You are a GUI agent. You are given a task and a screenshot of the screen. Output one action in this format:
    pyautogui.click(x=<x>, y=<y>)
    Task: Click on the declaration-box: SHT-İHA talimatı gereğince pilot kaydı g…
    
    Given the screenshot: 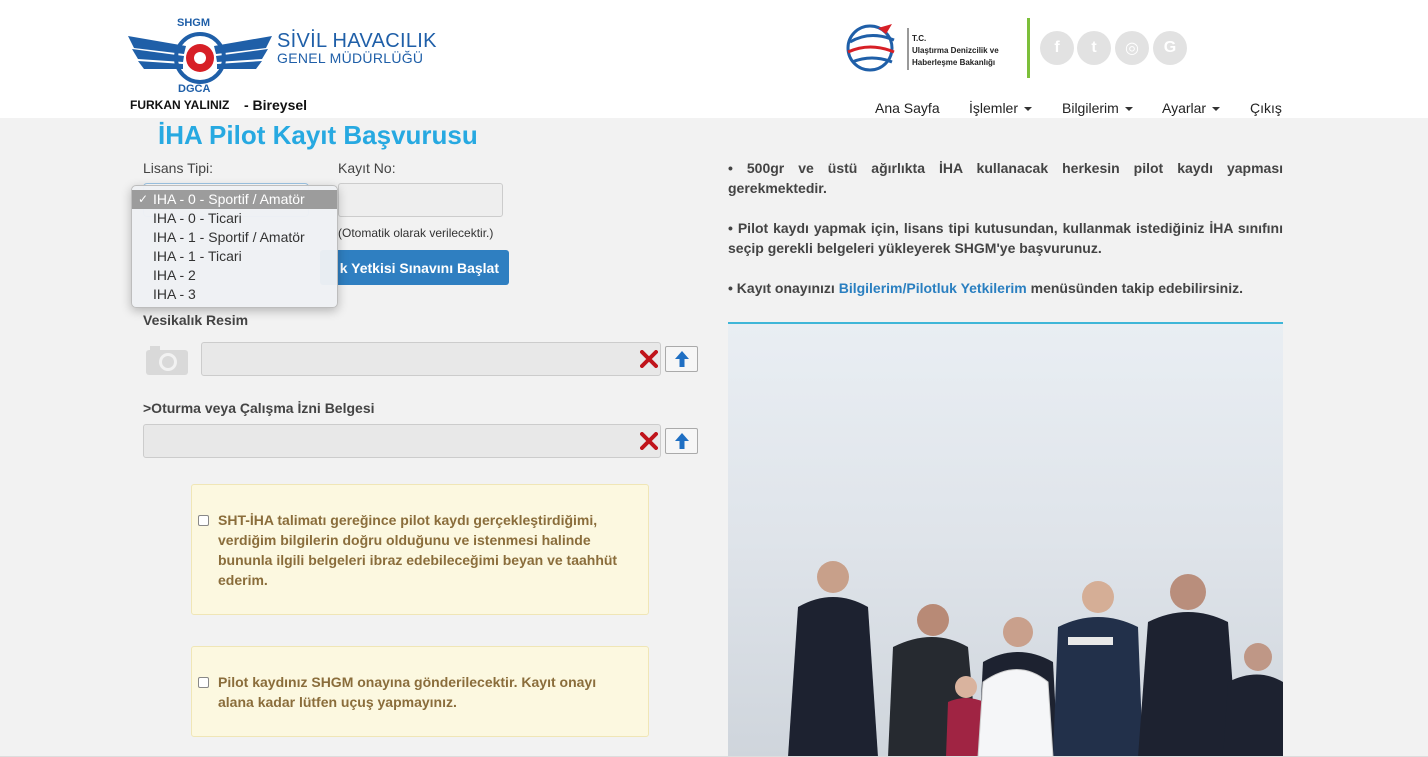 What is the action you would take?
    pyautogui.click(x=420, y=549)
    